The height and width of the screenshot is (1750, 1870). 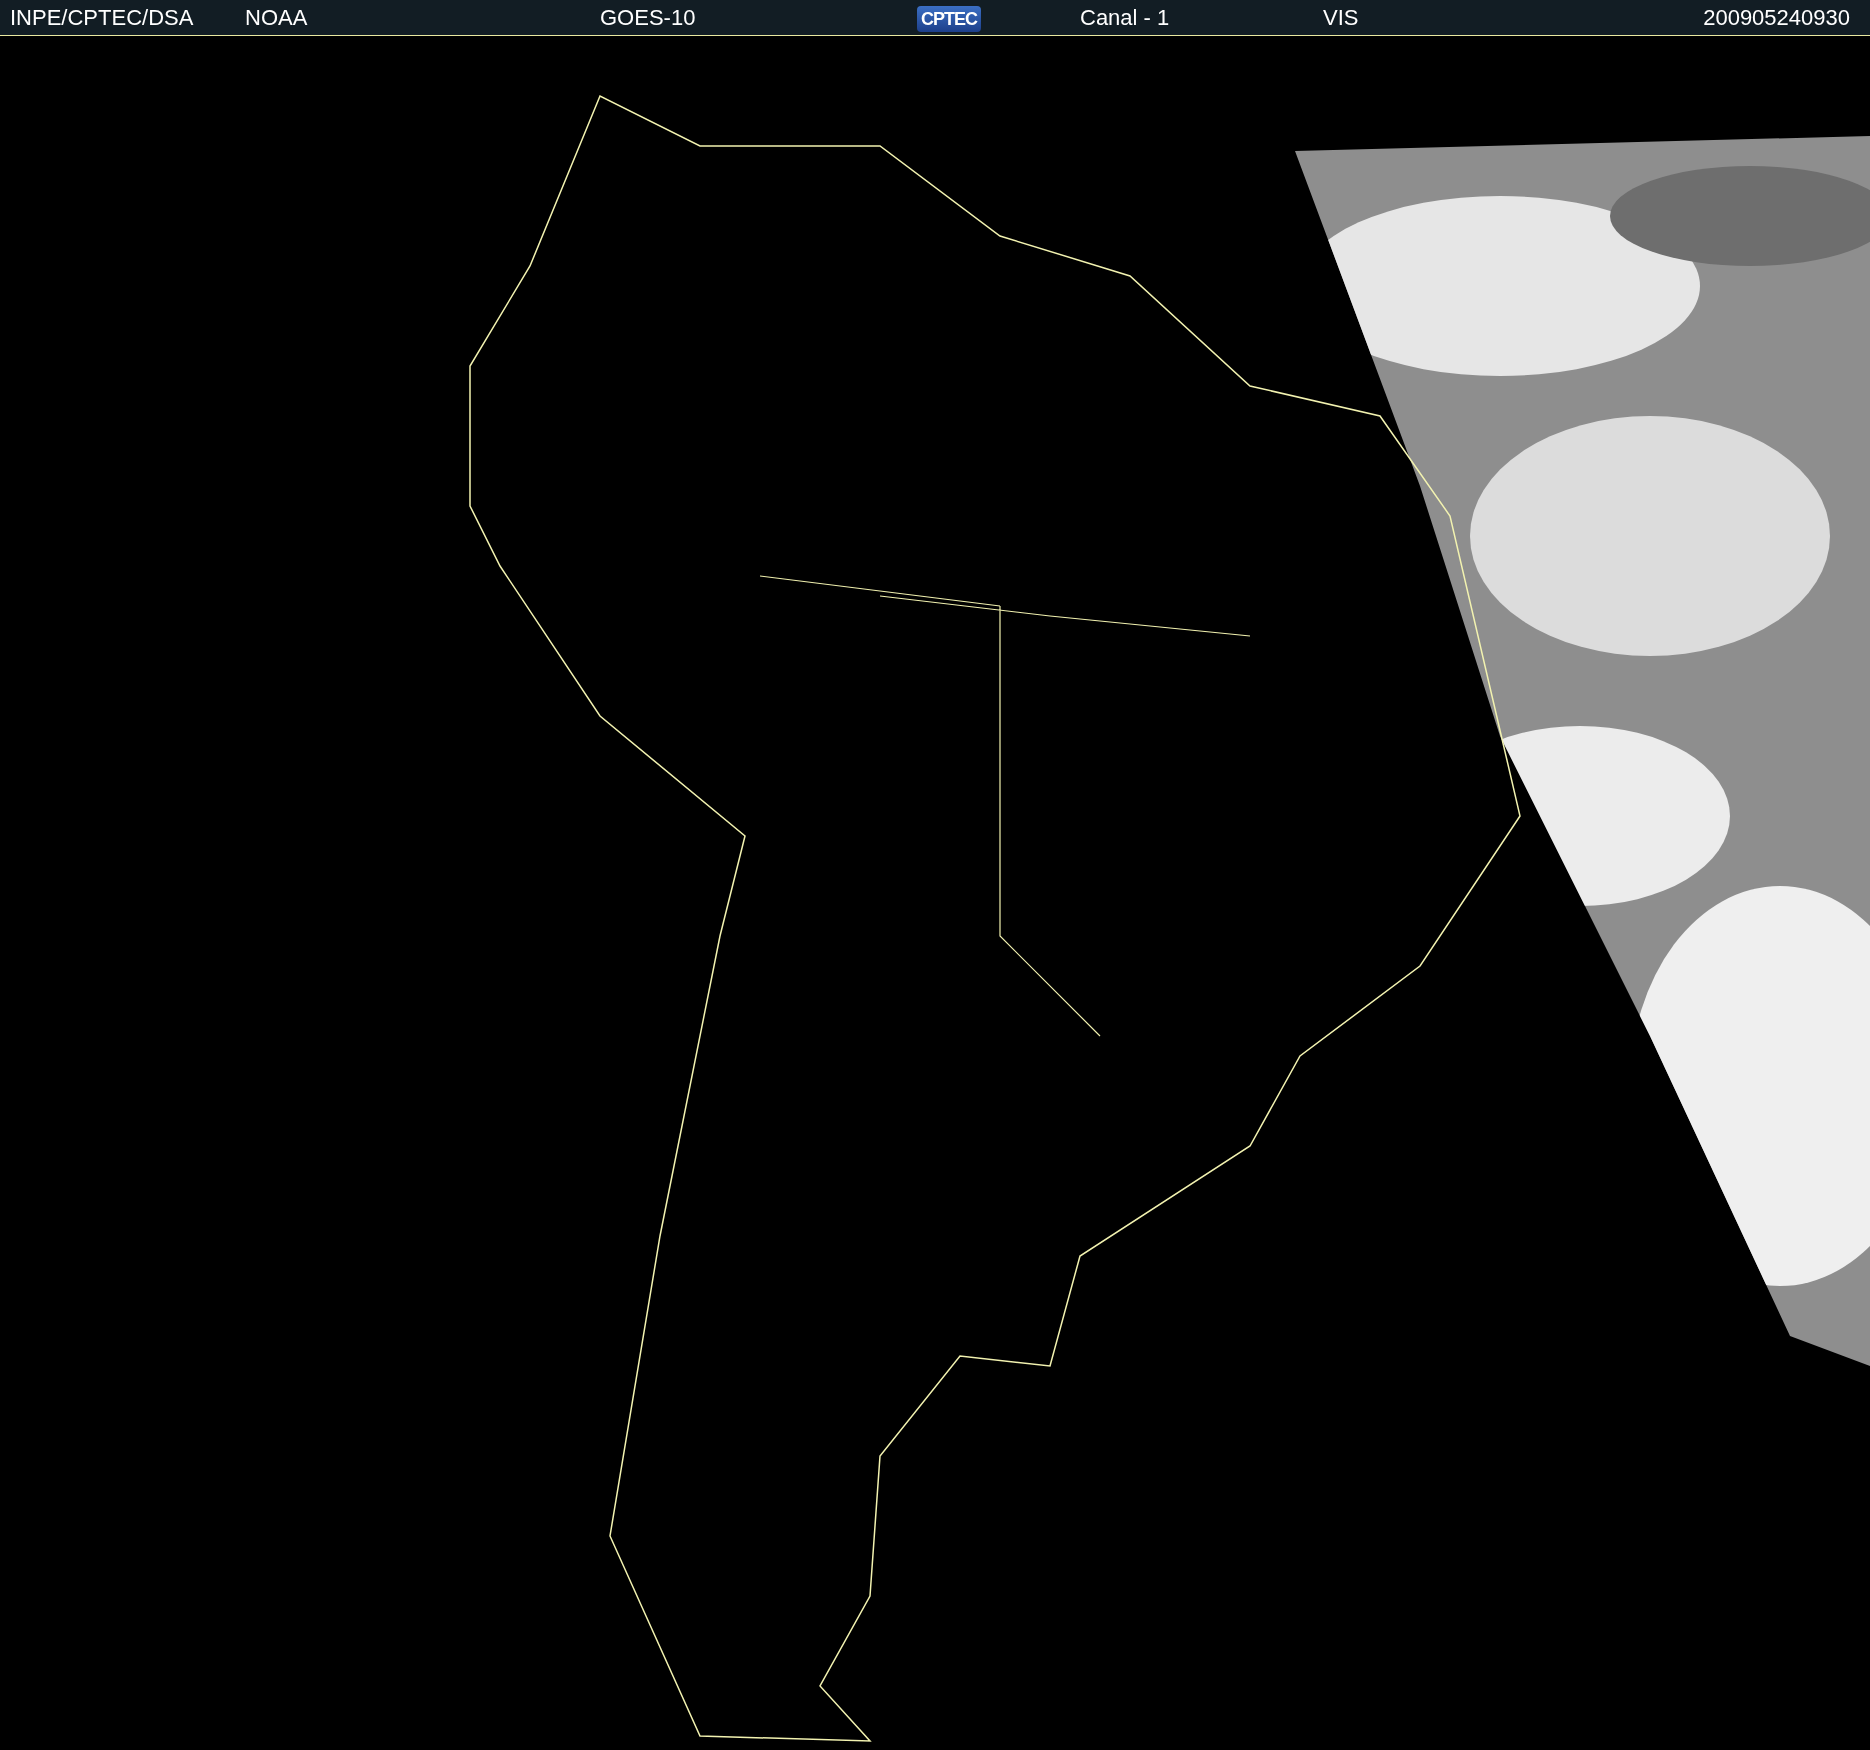 What do you see at coordinates (276, 17) in the screenshot?
I see `agency-label: NOAA` at bounding box center [276, 17].